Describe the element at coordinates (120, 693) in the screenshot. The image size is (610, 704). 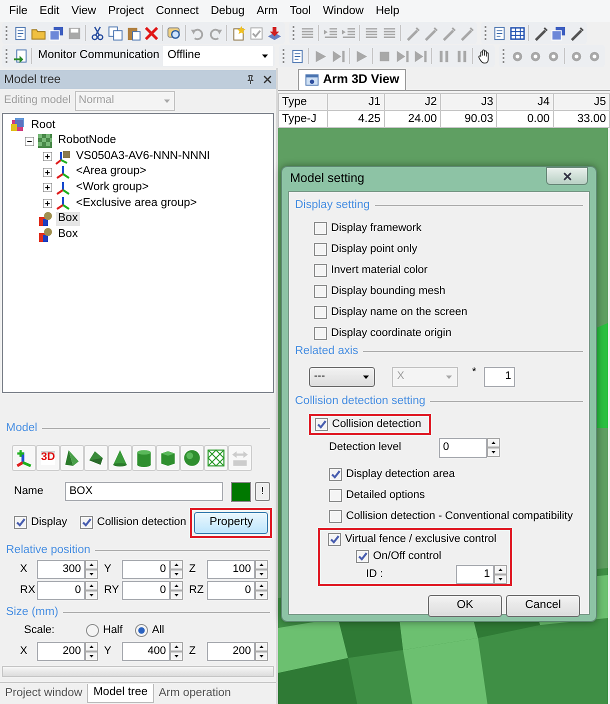
I see `panel-tab: Model tree` at that location.